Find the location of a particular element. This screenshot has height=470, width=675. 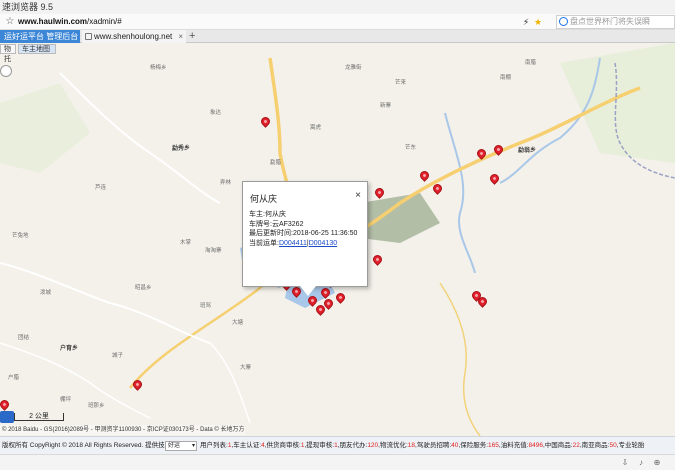

stat-label: 车主认证: is located at coordinates (247, 445).